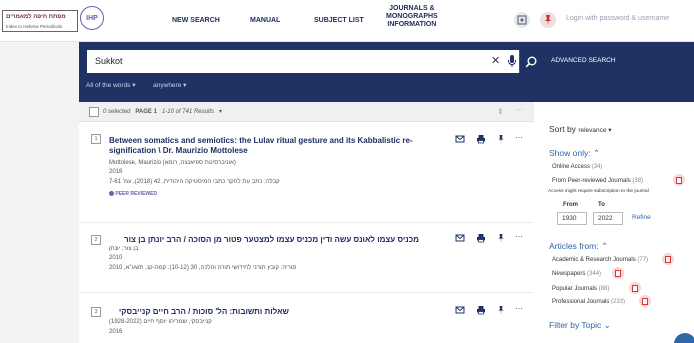  I want to click on nav-journals-line1: JOURNALS &, so click(412, 8).